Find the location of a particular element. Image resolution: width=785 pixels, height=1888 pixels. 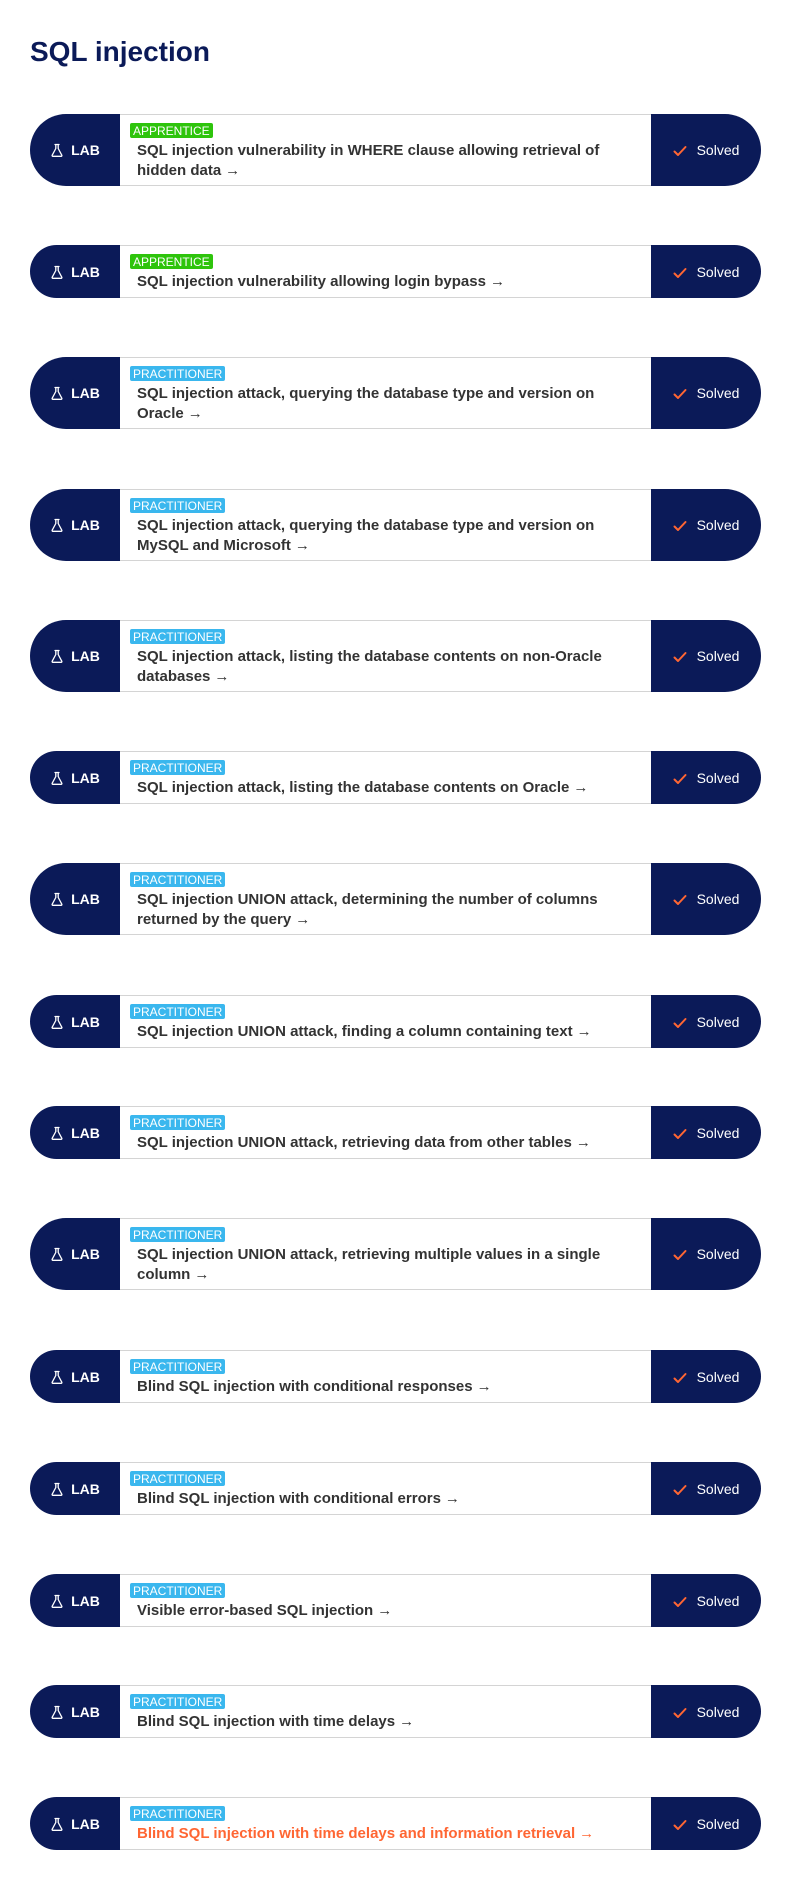

page-title: SQL injection is located at coordinates (120, 51).